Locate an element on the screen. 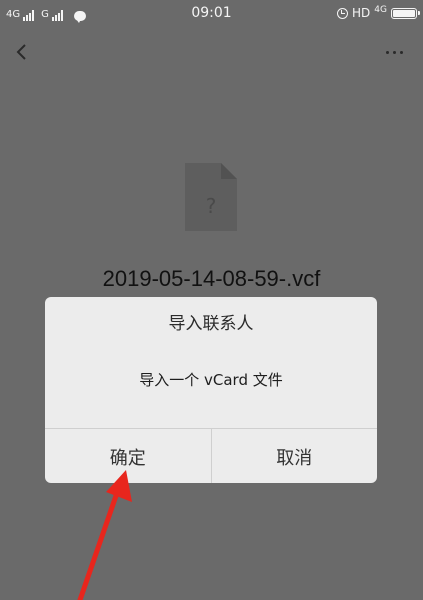 This screenshot has height=600, width=423. cancel-button: 取消 is located at coordinates (295, 456).